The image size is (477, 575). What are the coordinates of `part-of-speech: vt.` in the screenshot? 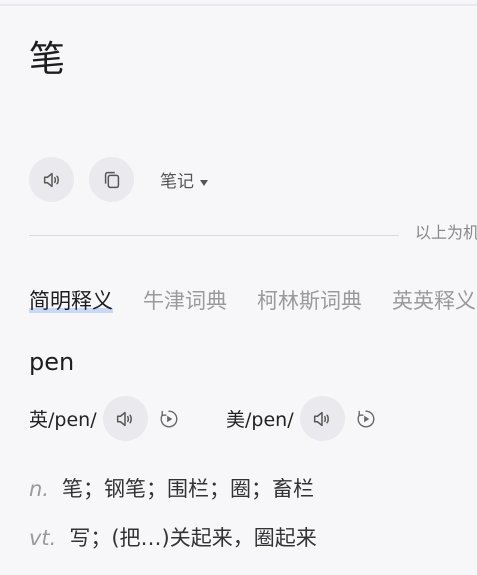 It's located at (43, 538).